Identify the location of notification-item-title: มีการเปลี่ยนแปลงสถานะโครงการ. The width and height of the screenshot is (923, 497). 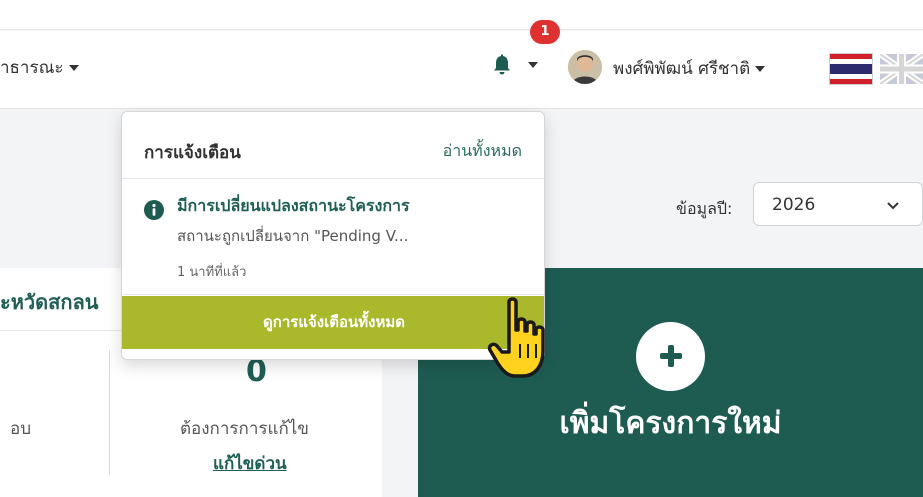
(293, 206).